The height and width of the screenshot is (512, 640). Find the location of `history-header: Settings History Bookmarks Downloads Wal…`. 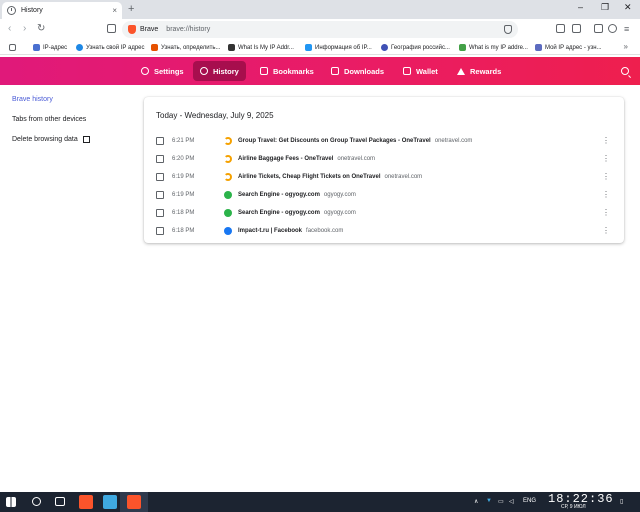

history-header: Settings History Bookmarks Downloads Wal… is located at coordinates (320, 71).